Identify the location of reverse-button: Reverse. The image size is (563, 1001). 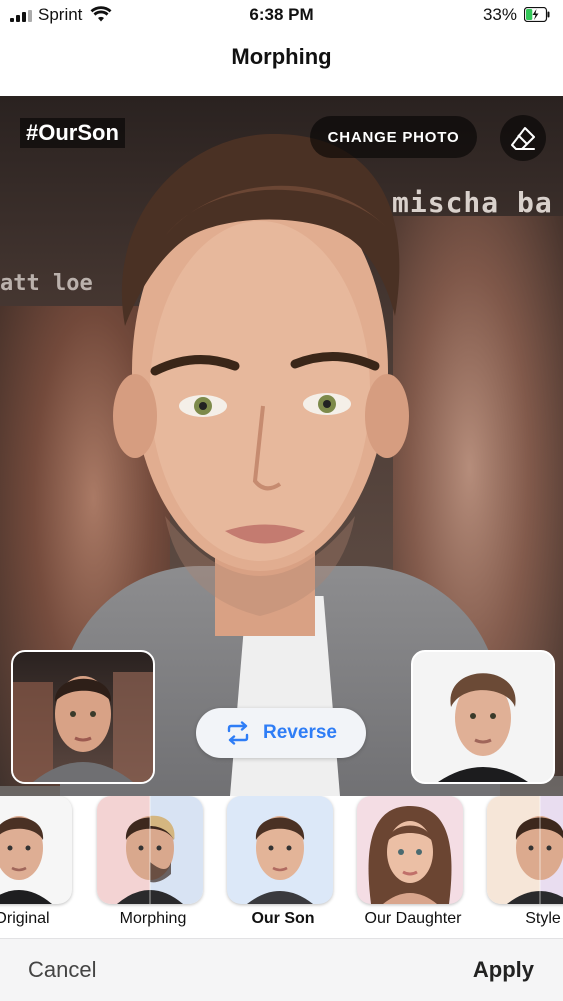
(281, 733).